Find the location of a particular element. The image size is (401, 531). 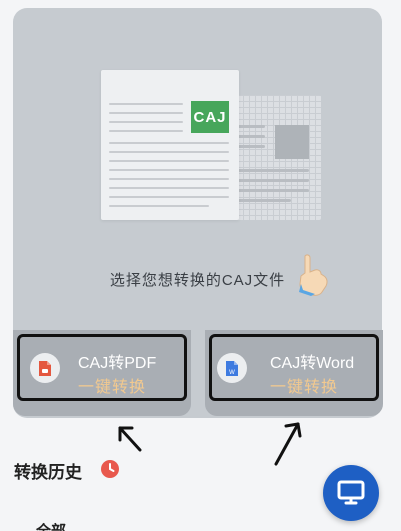

tab-all-partial: 全部 is located at coordinates (51, 525).